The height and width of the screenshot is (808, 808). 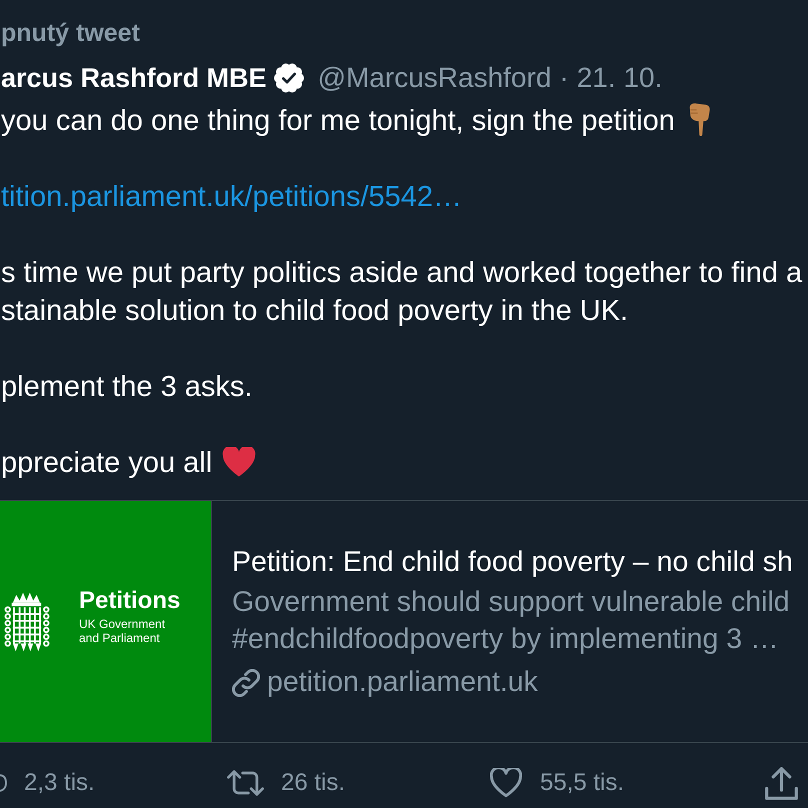 I want to click on card-title: Petition: End child food poverty – no child sh, so click(x=512, y=562).